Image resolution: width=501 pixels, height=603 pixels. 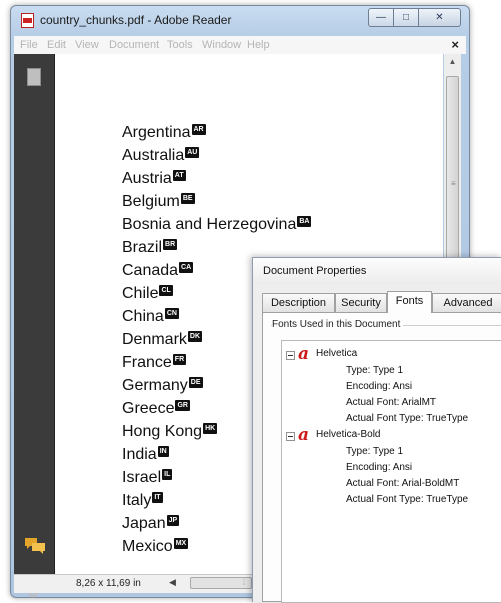 What do you see at coordinates (198, 129) in the screenshot?
I see `country-code-badge: AR` at bounding box center [198, 129].